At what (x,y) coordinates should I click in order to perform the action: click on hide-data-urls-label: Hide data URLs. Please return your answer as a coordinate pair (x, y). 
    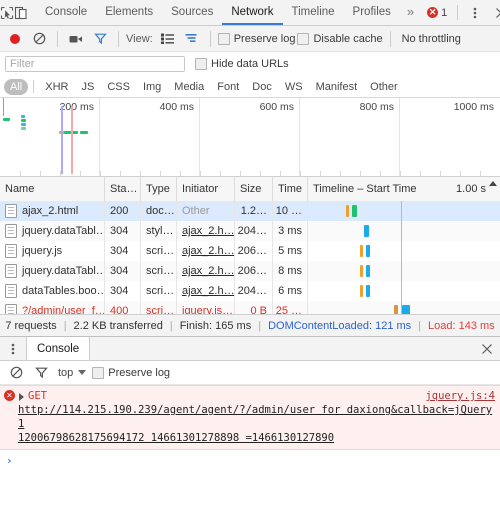
    Looking at the image, I should click on (250, 64).